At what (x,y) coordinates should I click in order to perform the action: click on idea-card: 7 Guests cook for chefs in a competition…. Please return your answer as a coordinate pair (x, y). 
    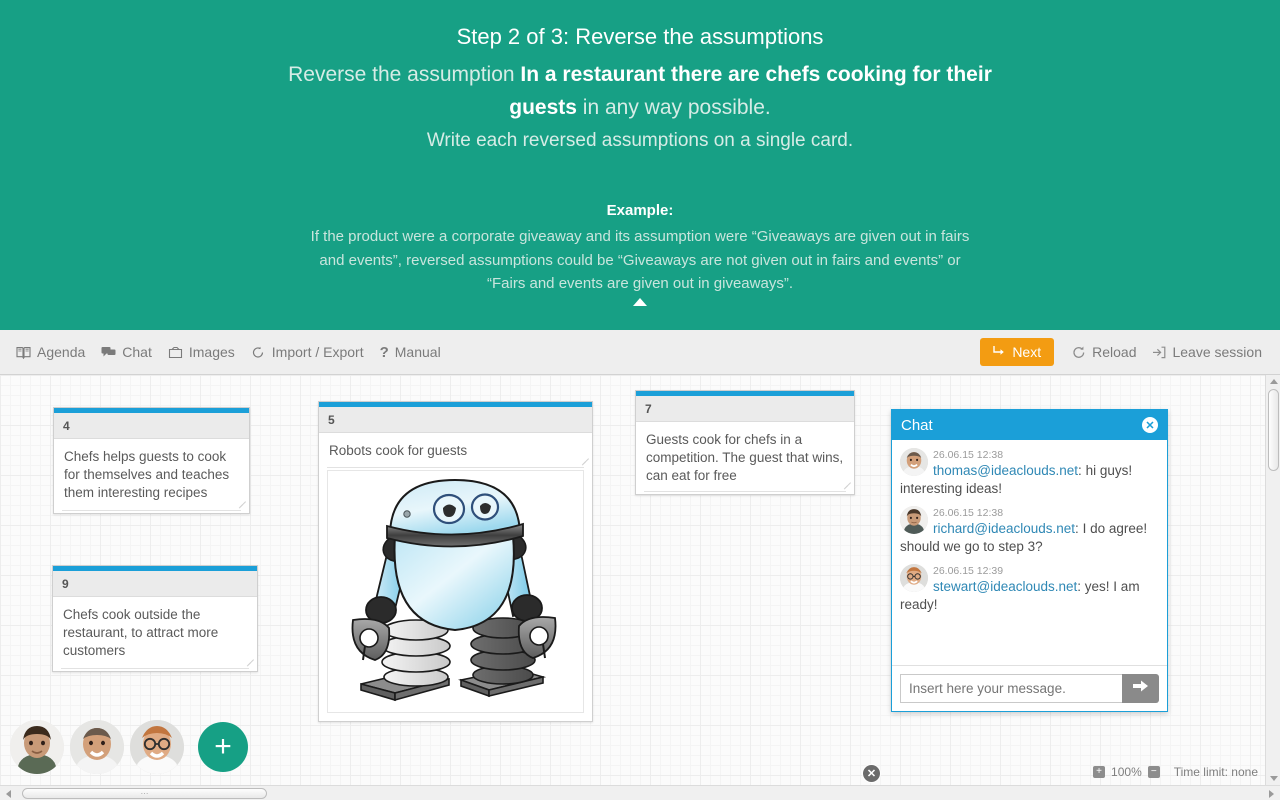
    Looking at the image, I should click on (745, 442).